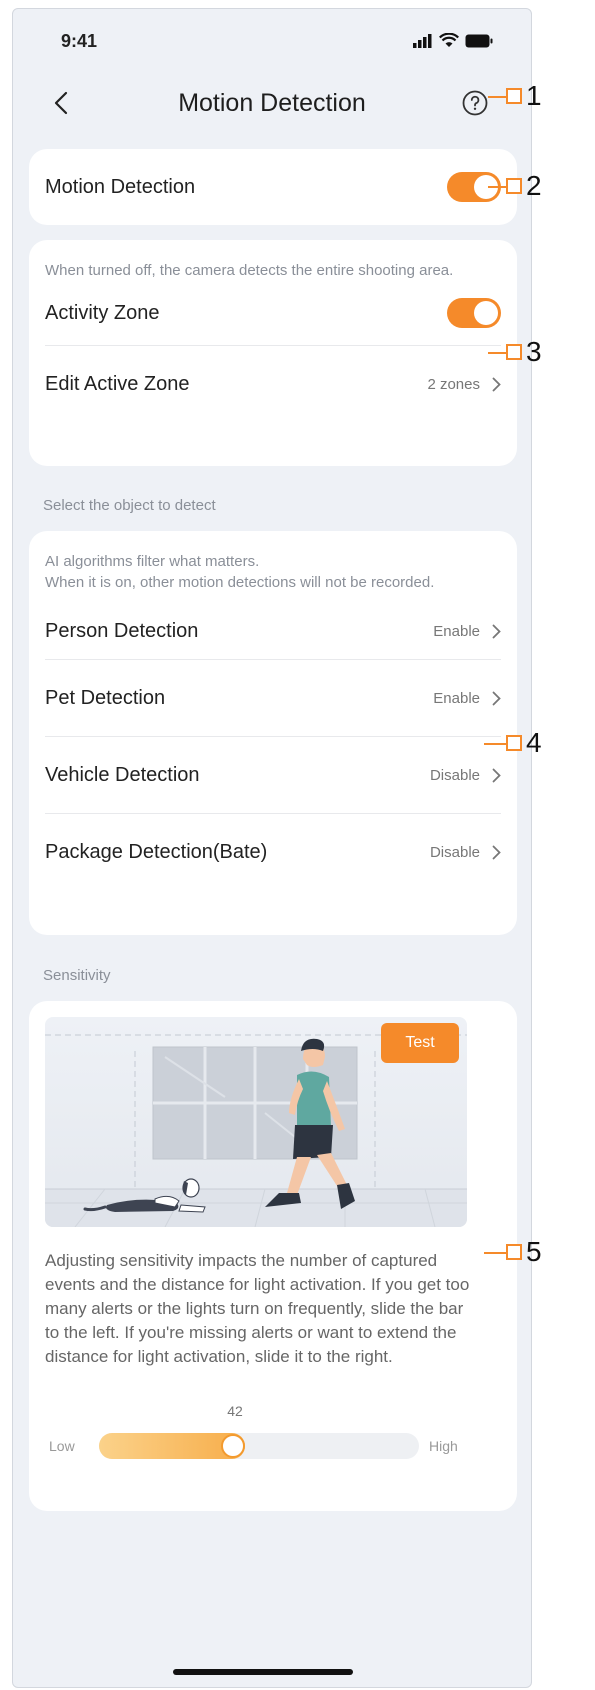 The image size is (595, 1690). I want to click on person-detection-value: Enable, so click(456, 631).